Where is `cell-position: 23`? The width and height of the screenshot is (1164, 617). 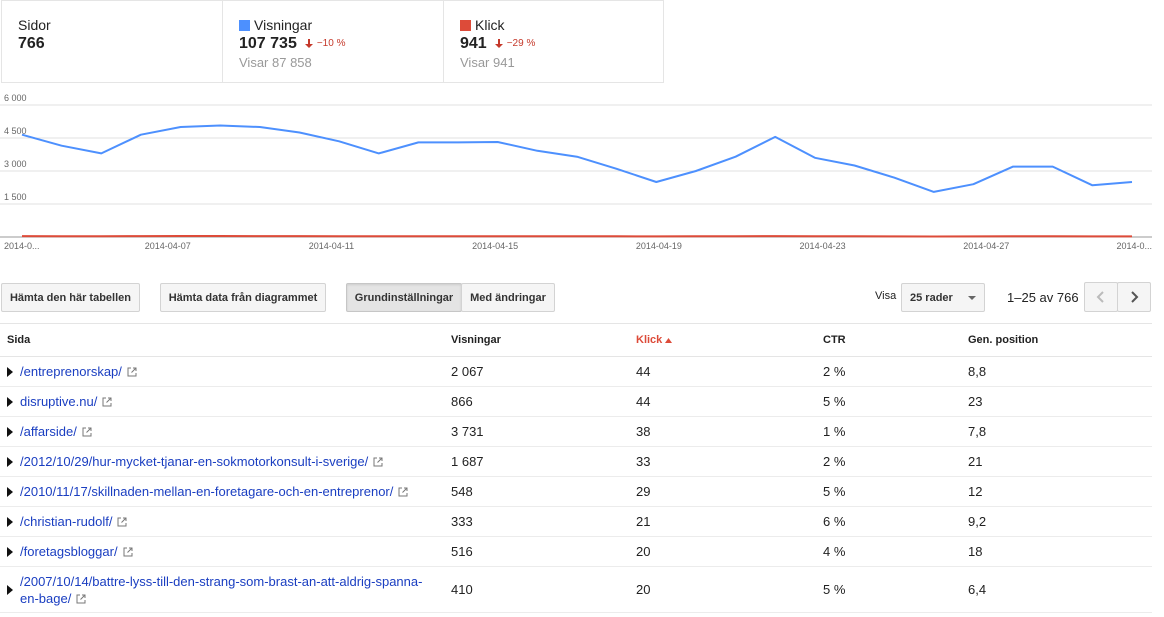 cell-position: 23 is located at coordinates (1060, 401).